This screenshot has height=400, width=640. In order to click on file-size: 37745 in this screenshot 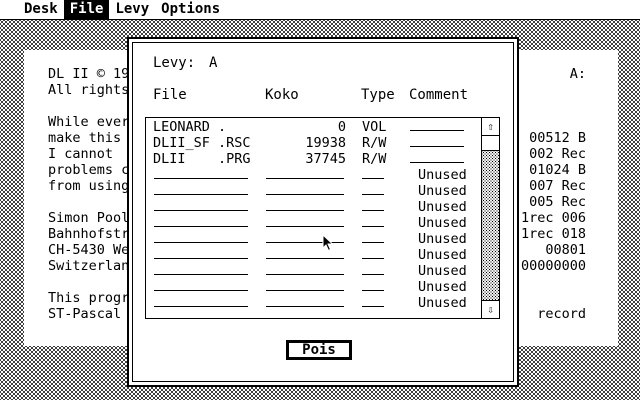, I will do `click(325, 159)`.